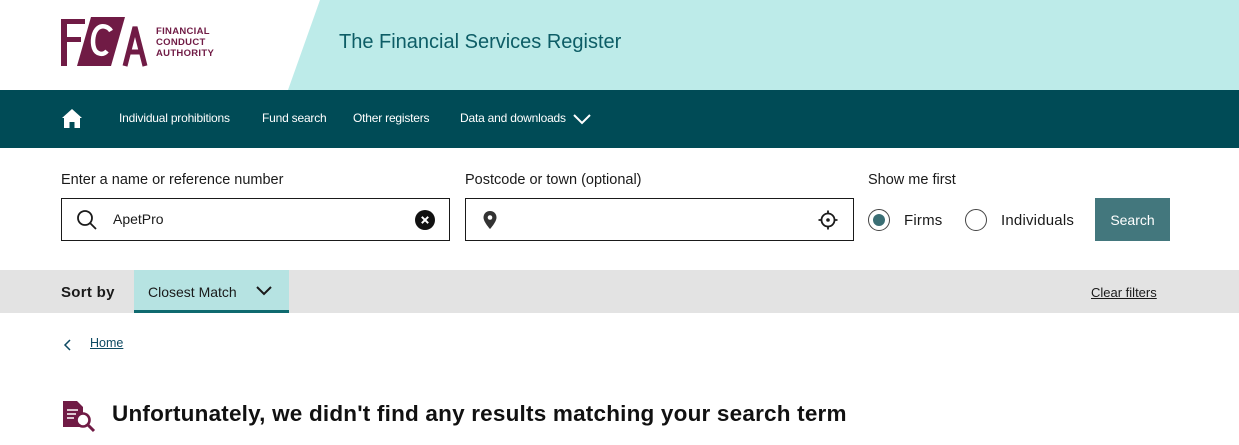 The width and height of the screenshot is (1239, 445). What do you see at coordinates (828, 220) in the screenshot?
I see `crosshair-icon` at bounding box center [828, 220].